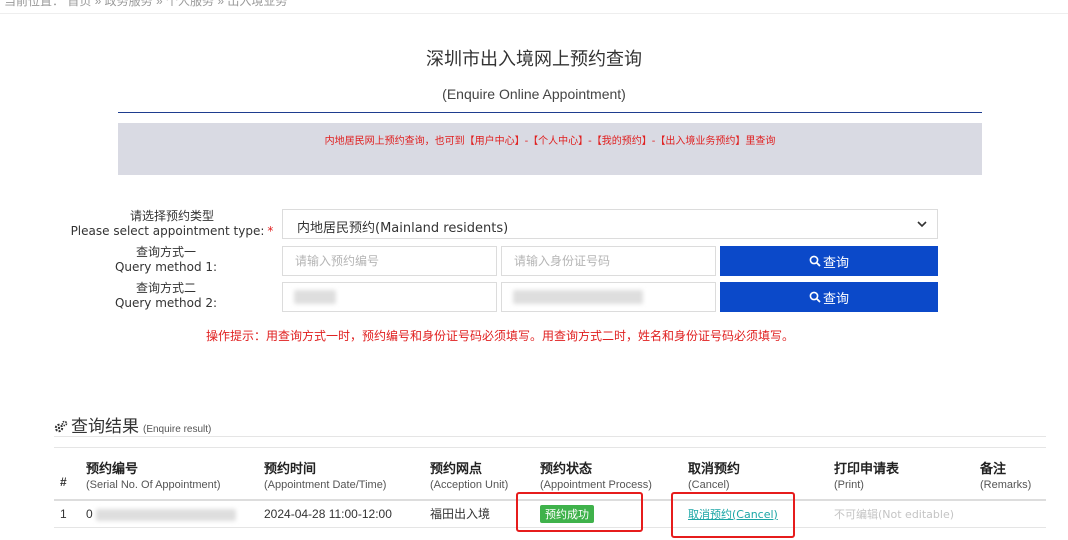 Image resolution: width=1068 pixels, height=540 pixels. Describe the element at coordinates (709, 484) in the screenshot. I see `col-cancel-en: (Cancel)` at that location.